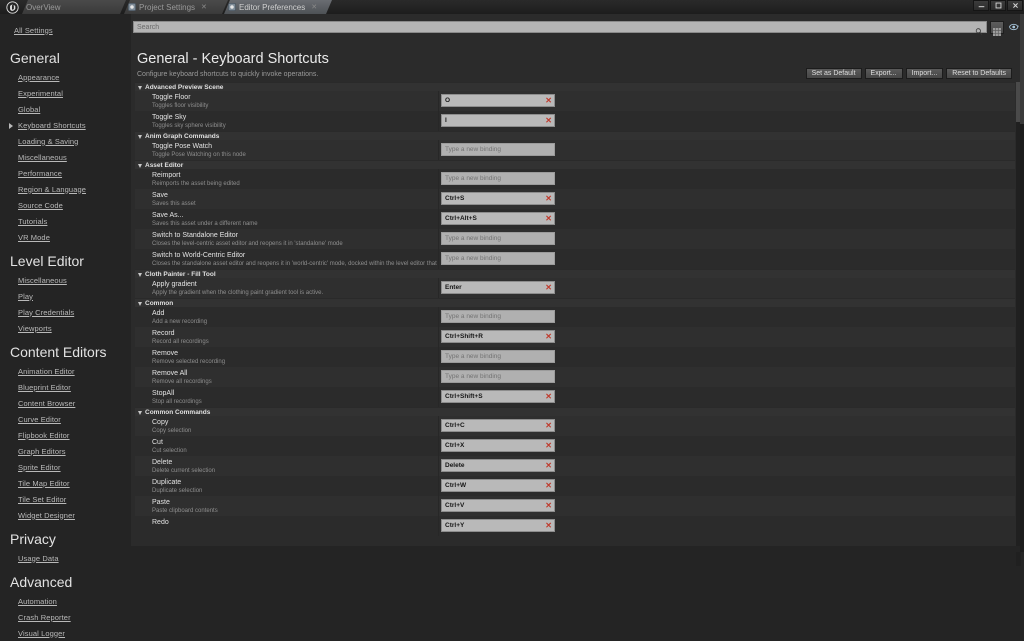 This screenshot has height=641, width=1024. Describe the element at coordinates (575, 302) in the screenshot. I see `section-header: Common` at that location.